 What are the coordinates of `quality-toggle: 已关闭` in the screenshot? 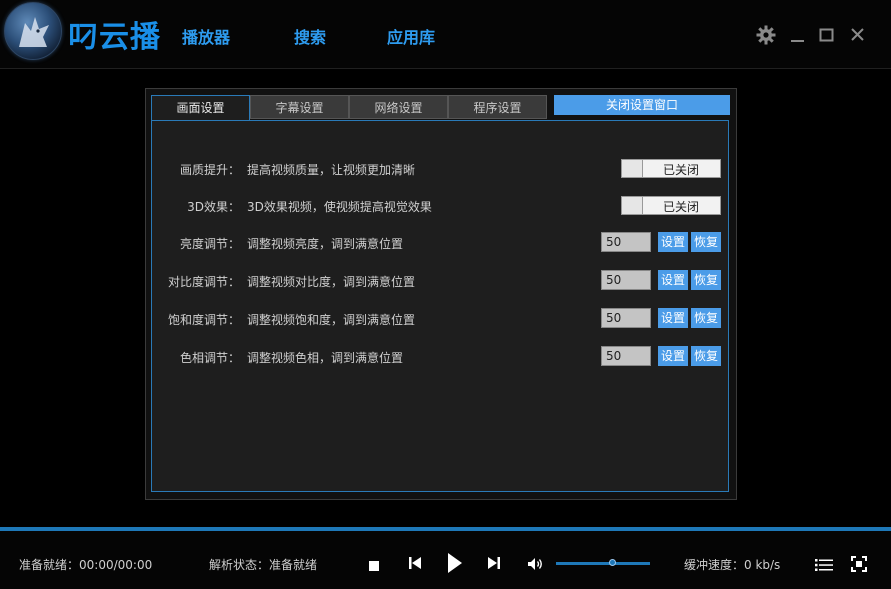 It's located at (671, 168).